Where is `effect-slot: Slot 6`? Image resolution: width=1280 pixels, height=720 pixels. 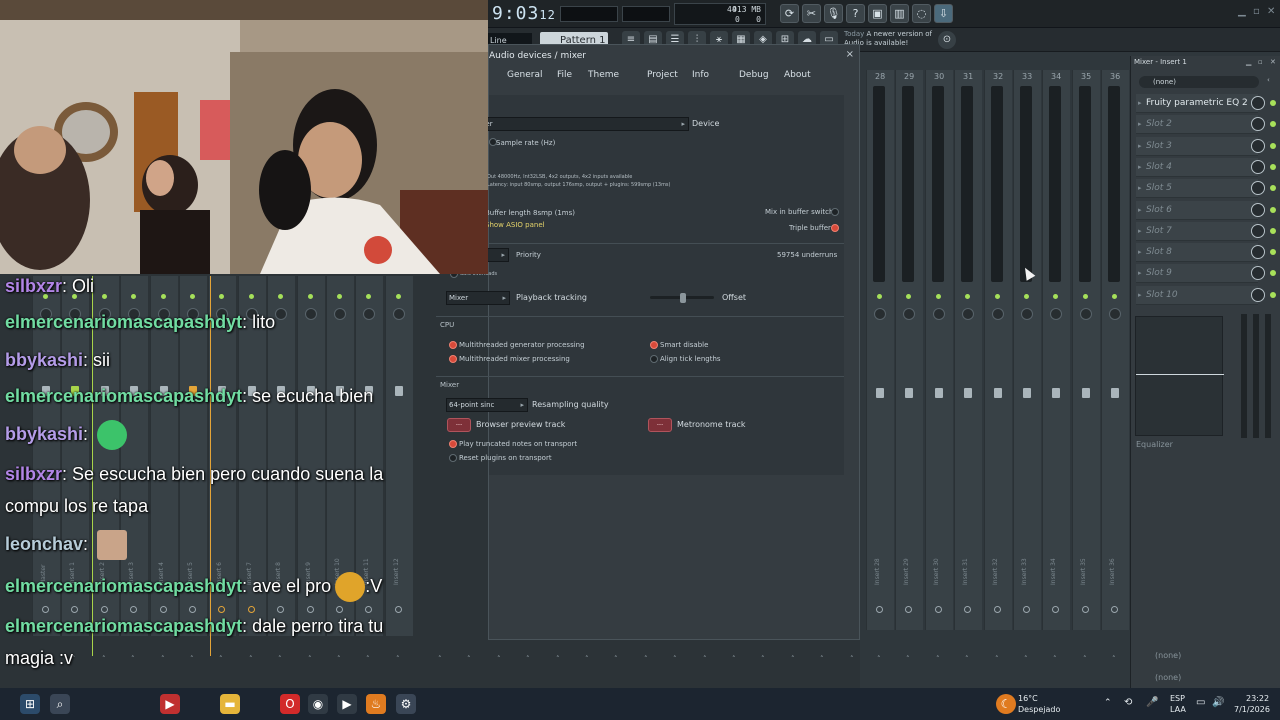 effect-slot: Slot 6 is located at coordinates (1197, 210).